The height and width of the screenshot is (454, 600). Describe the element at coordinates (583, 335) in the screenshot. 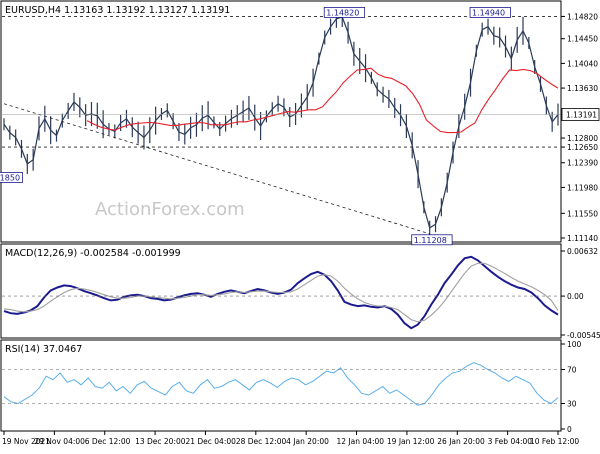

I see `macd-tick-label: -0.005455` at that location.